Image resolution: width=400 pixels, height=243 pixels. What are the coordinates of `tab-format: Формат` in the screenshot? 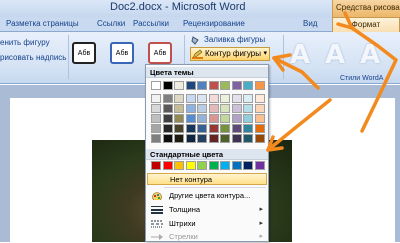 It's located at (366, 25).